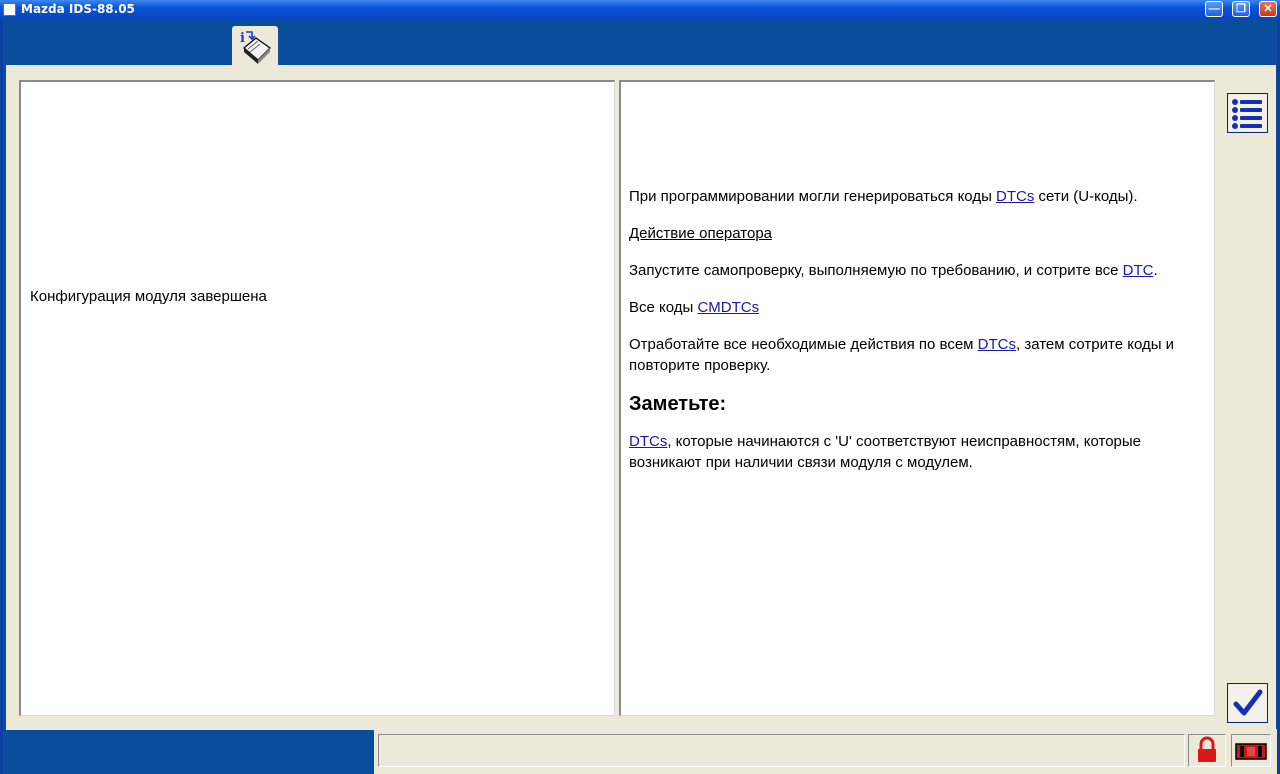 The height and width of the screenshot is (774, 1280). Describe the element at coordinates (728, 307) in the screenshot. I see `cmdtcs-link: CMDTCs` at that location.